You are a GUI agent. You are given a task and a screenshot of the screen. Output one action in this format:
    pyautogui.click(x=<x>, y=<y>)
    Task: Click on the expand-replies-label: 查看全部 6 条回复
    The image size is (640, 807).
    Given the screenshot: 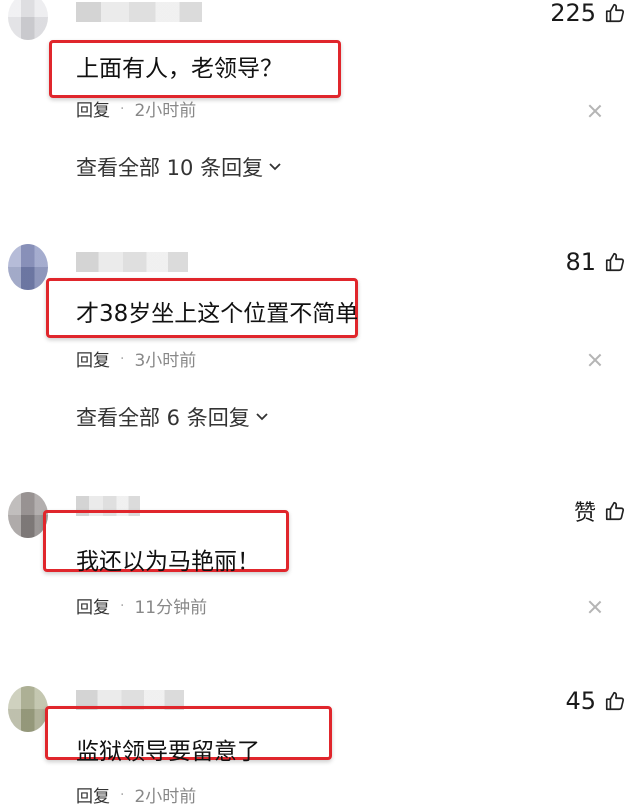 What is the action you would take?
    pyautogui.click(x=163, y=418)
    